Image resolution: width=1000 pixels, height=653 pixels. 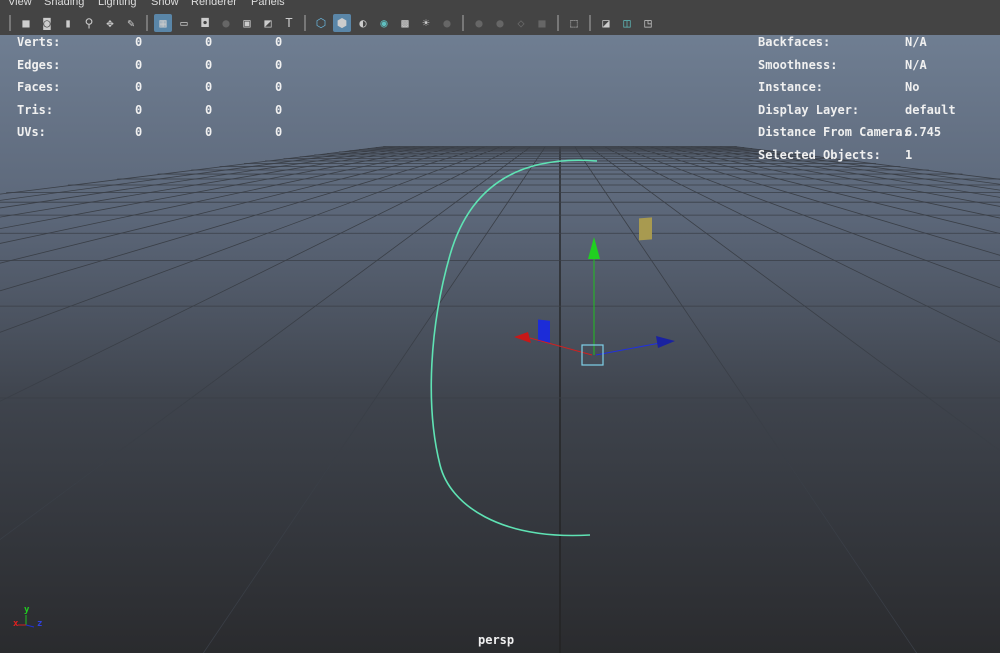 What do you see at coordinates (384, 23) in the screenshot?
I see `xray-icon: ◉` at bounding box center [384, 23].